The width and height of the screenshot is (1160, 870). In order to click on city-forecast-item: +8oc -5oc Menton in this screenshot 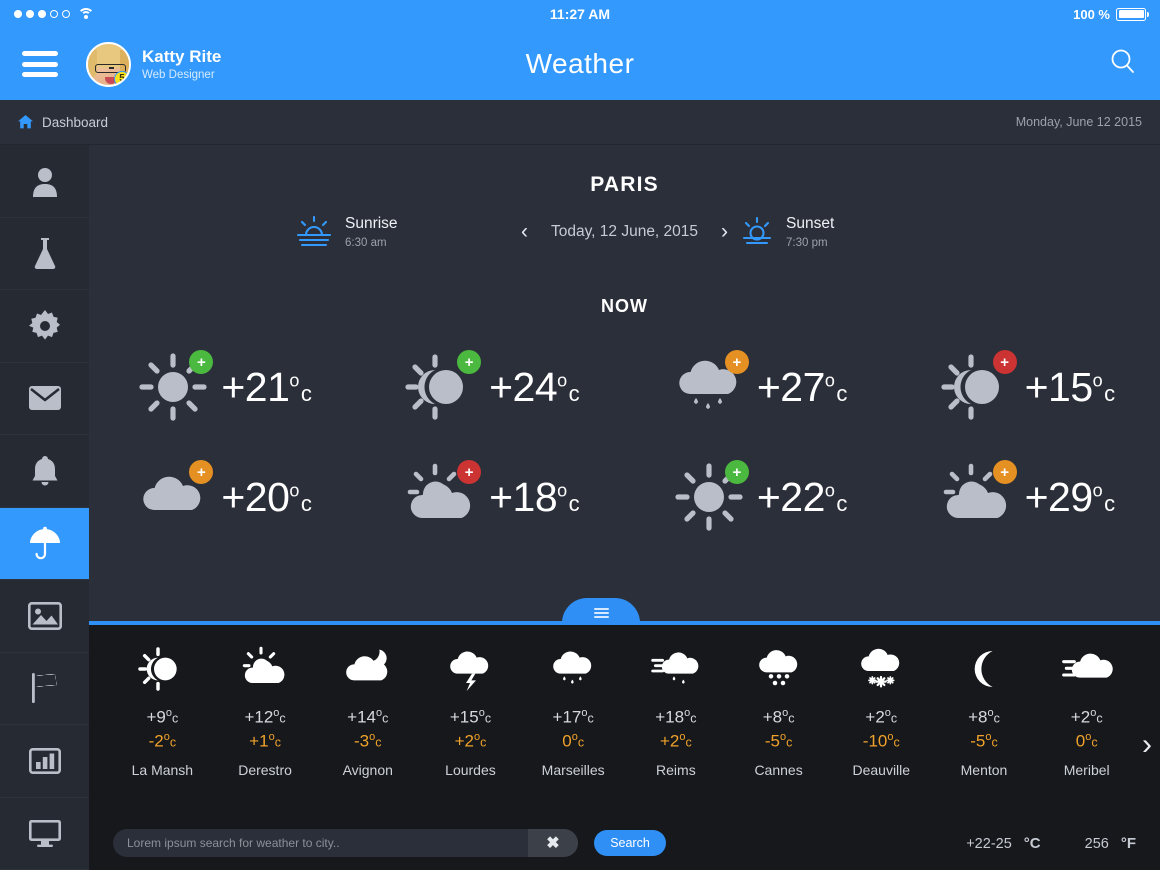, I will do `click(984, 710)`.